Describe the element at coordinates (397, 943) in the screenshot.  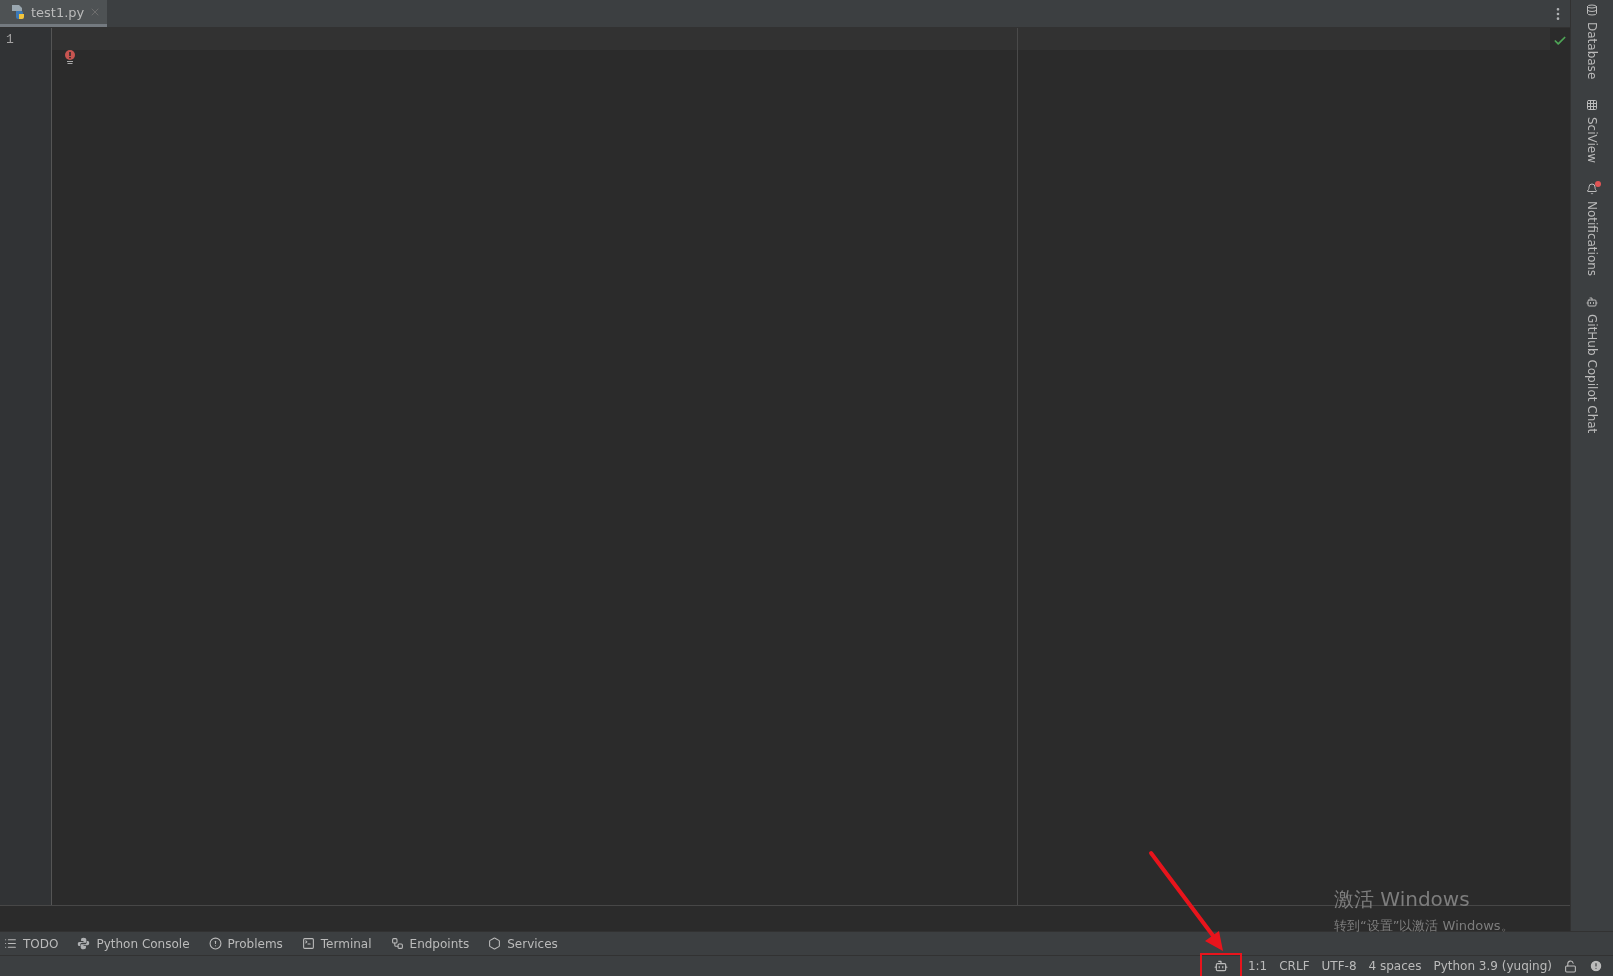
I see `endpoints-icon` at that location.